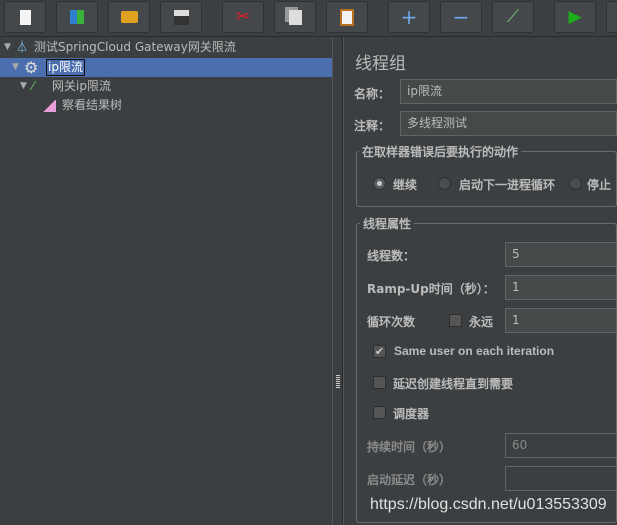  I want to click on forever-label: 永远, so click(481, 322).